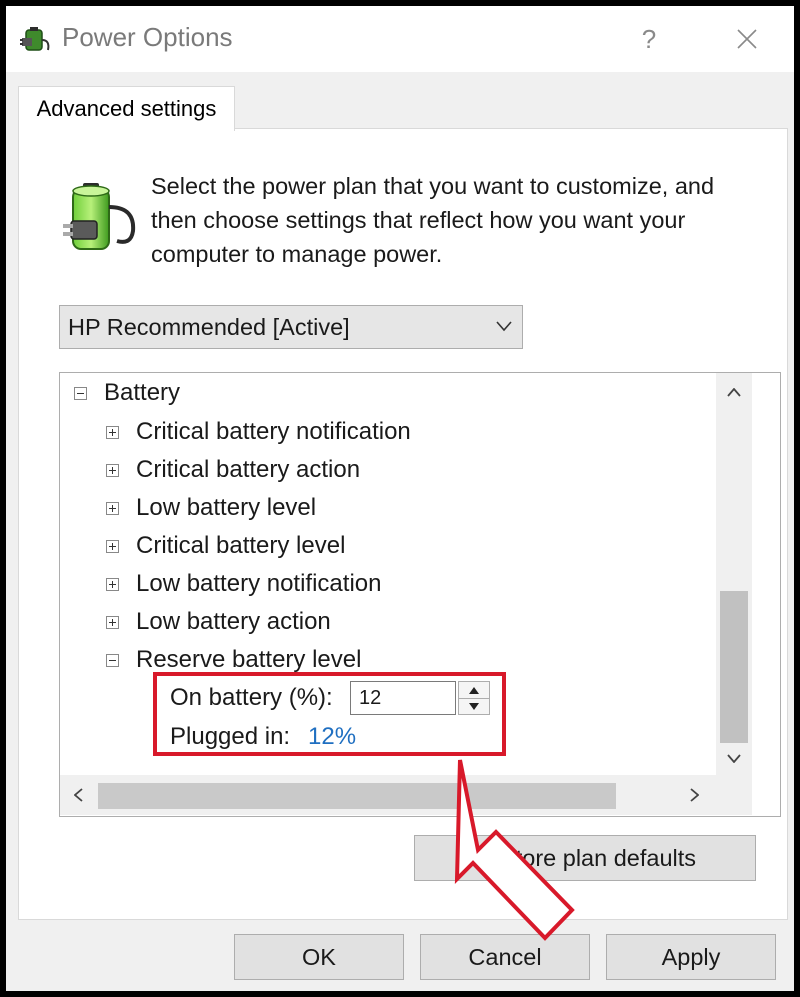 The height and width of the screenshot is (997, 800). I want to click on restore-plan-defaults-button: Restore plan defaults, so click(585, 858).